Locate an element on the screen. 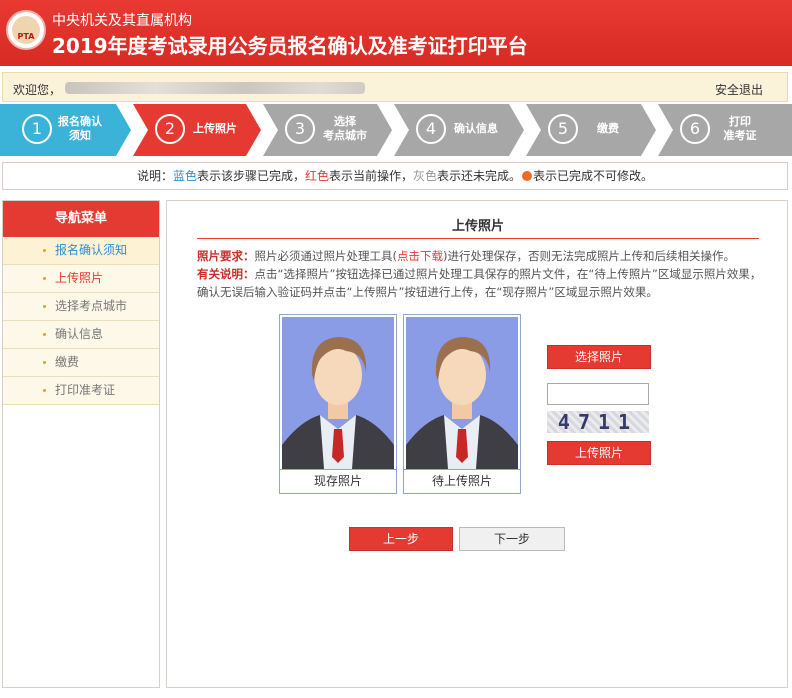 This screenshot has height=698, width=792. select-photo-button: 选择照片 is located at coordinates (599, 357).